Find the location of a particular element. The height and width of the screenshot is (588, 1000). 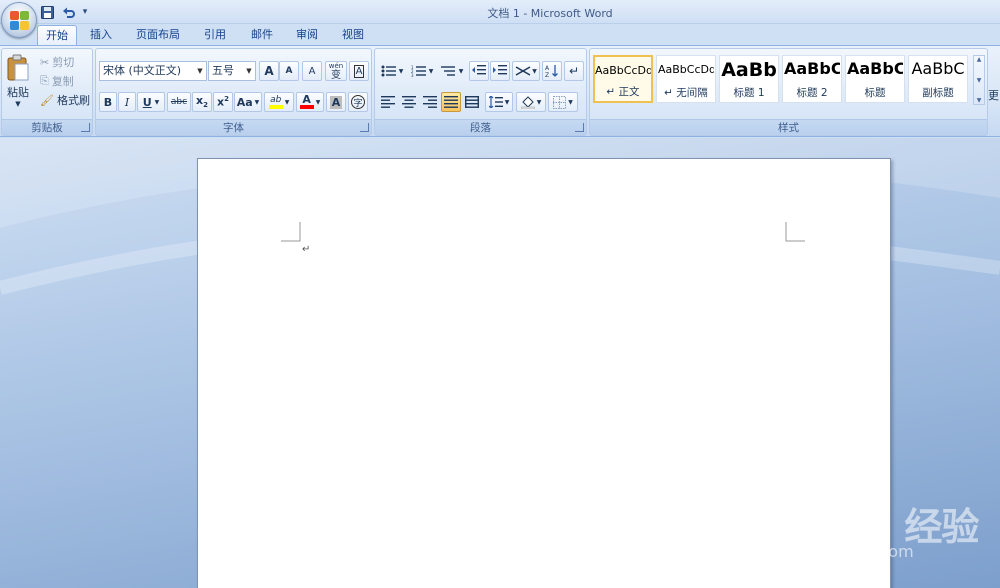

distributed-button is located at coordinates (472, 102).